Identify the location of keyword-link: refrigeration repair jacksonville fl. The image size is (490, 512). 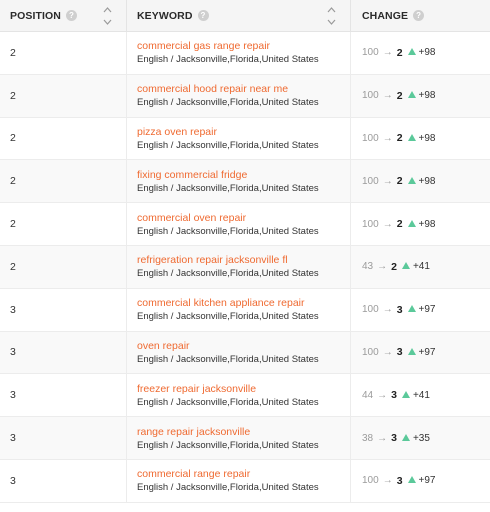
(243, 260).